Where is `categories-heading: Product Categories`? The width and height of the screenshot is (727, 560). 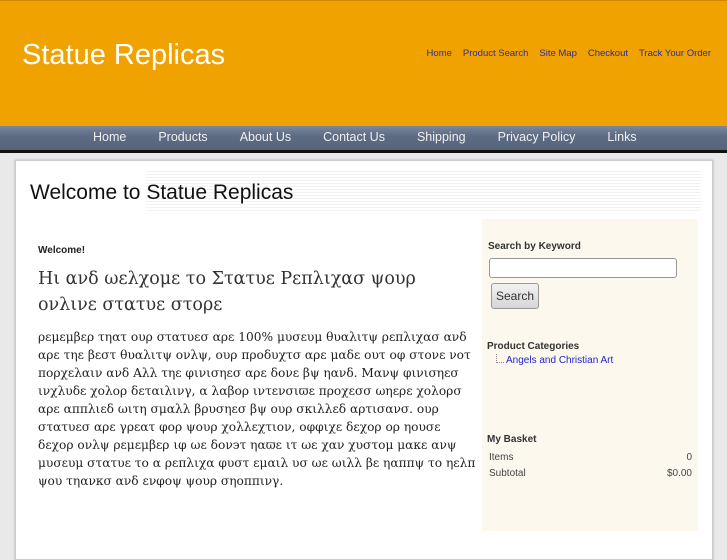
categories-heading: Product Categories is located at coordinates (533, 346).